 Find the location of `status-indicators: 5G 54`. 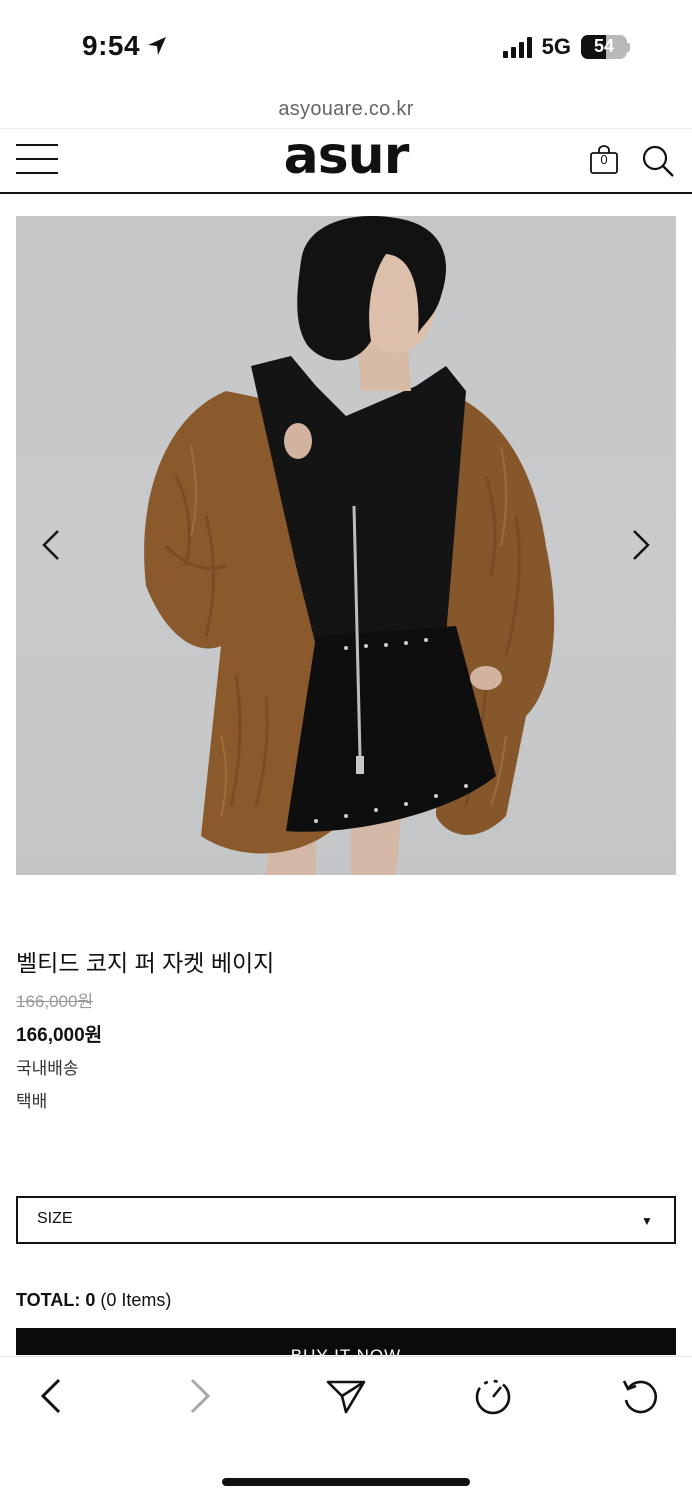

status-indicators: 5G 54 is located at coordinates (566, 47).